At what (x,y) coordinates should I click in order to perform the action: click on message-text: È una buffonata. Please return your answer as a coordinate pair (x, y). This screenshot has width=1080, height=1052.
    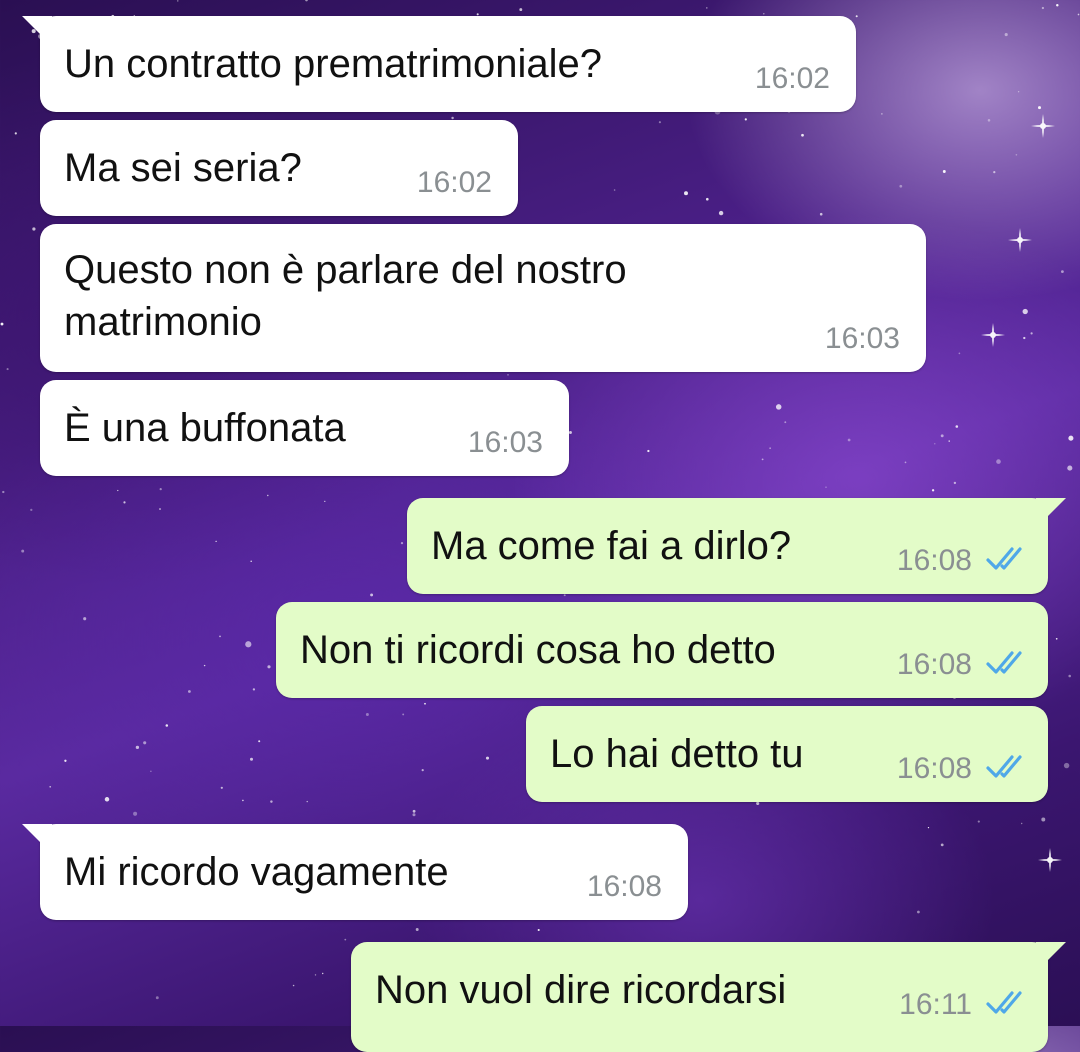
    Looking at the image, I should click on (205, 428).